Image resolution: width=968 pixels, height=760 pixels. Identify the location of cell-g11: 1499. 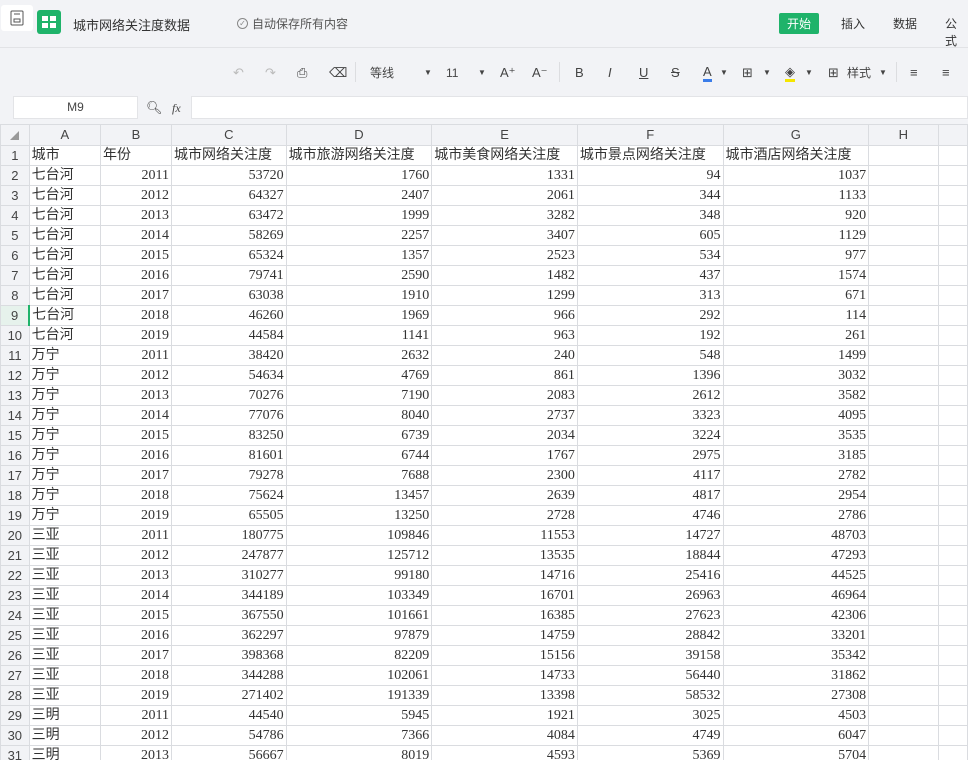
(796, 355).